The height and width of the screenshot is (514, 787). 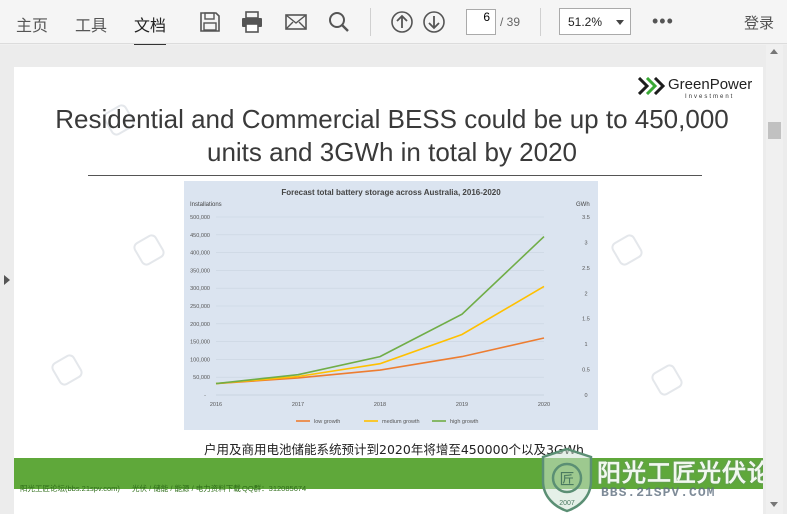 What do you see at coordinates (462, 405) in the screenshot?
I see `x-tick-label: 2019` at bounding box center [462, 405].